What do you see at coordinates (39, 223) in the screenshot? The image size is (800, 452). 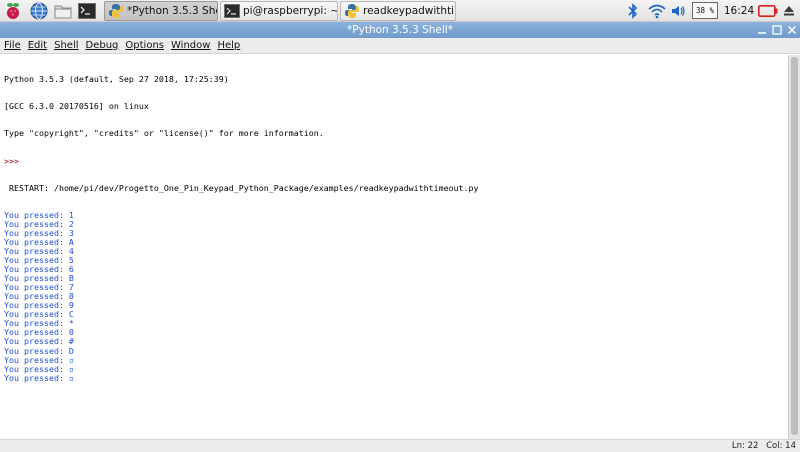 I see `output-line: You pressed: 2` at bounding box center [39, 223].